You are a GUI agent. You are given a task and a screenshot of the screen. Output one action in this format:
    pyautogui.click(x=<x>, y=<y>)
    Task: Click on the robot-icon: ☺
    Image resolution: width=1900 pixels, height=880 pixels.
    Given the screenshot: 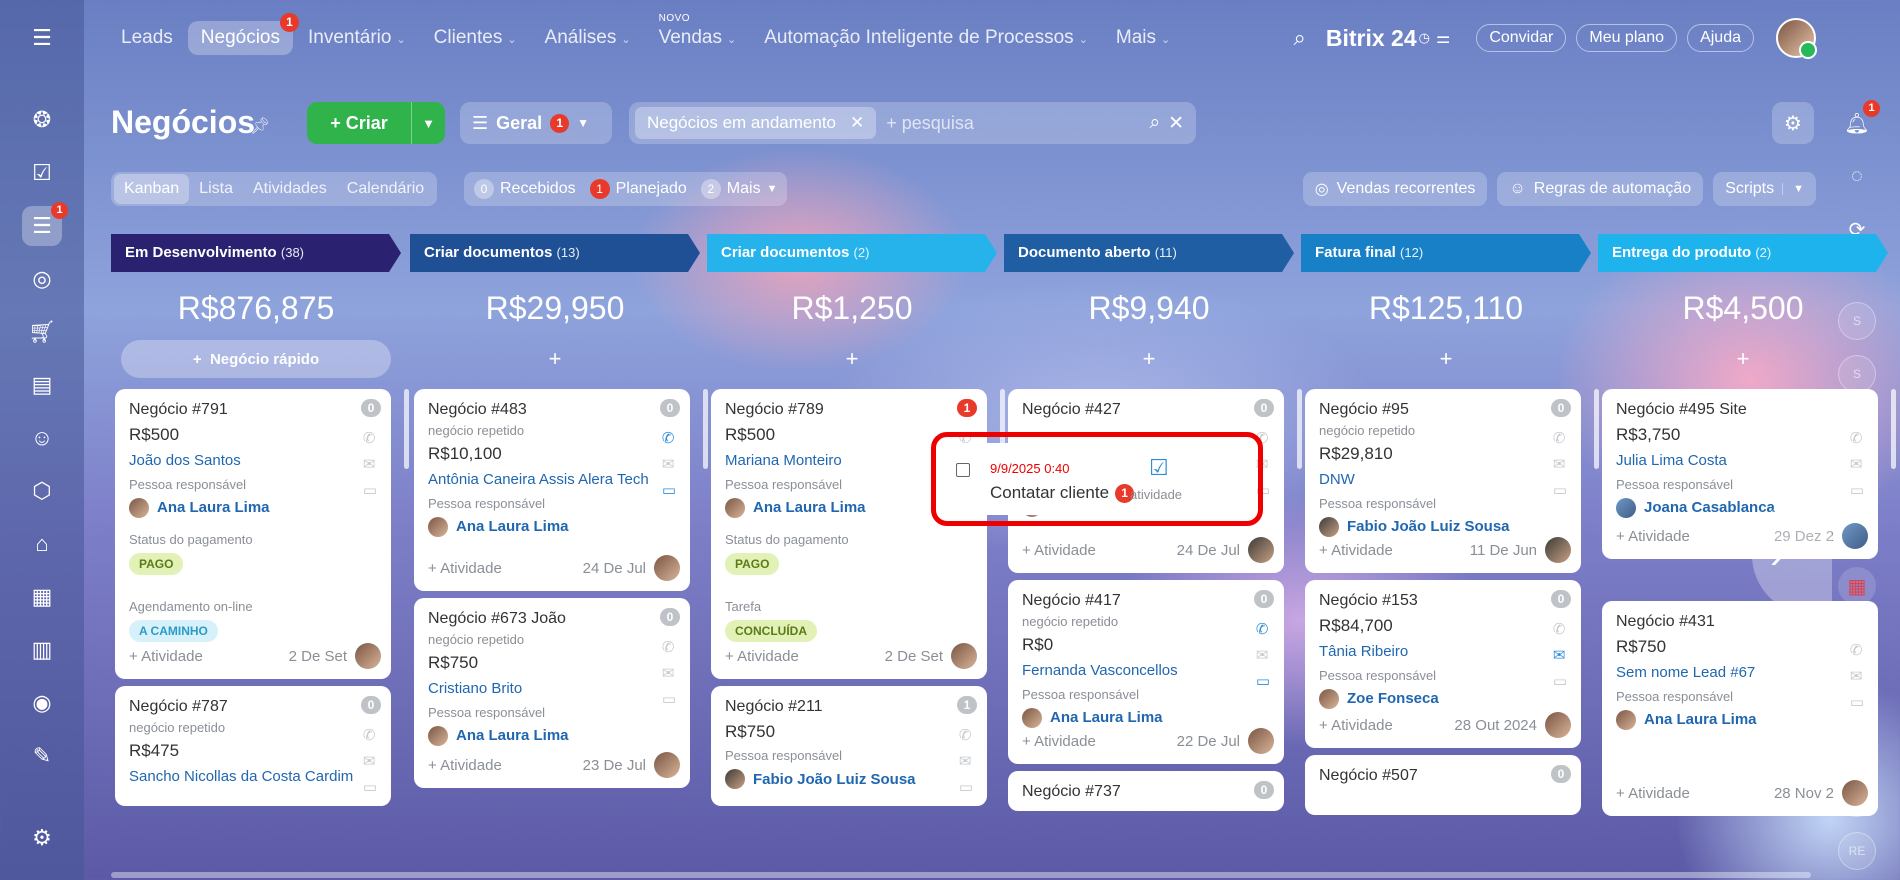 What is the action you would take?
    pyautogui.click(x=42, y=438)
    